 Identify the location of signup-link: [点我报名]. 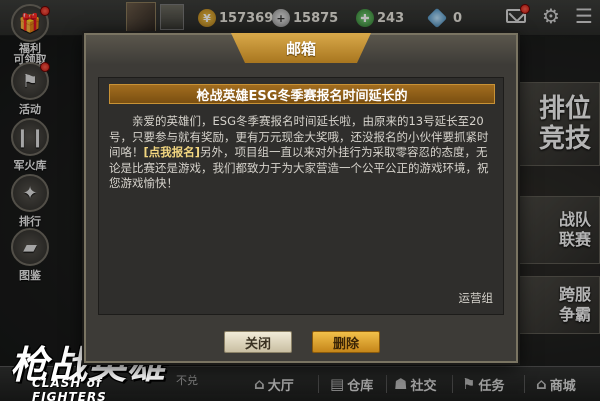
(172, 152).